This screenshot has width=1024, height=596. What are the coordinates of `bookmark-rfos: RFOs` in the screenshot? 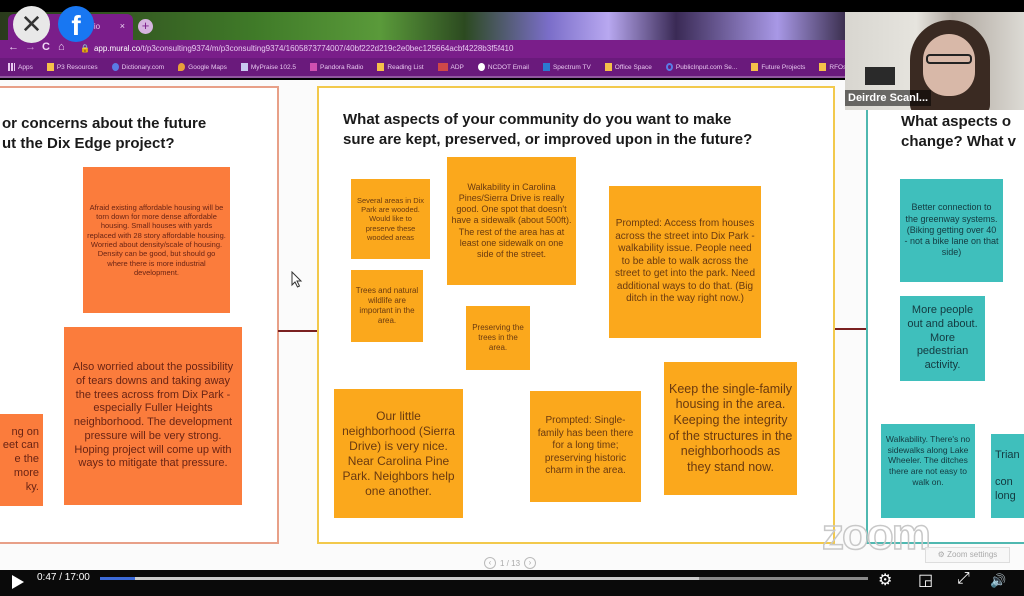 It's located at (832, 67).